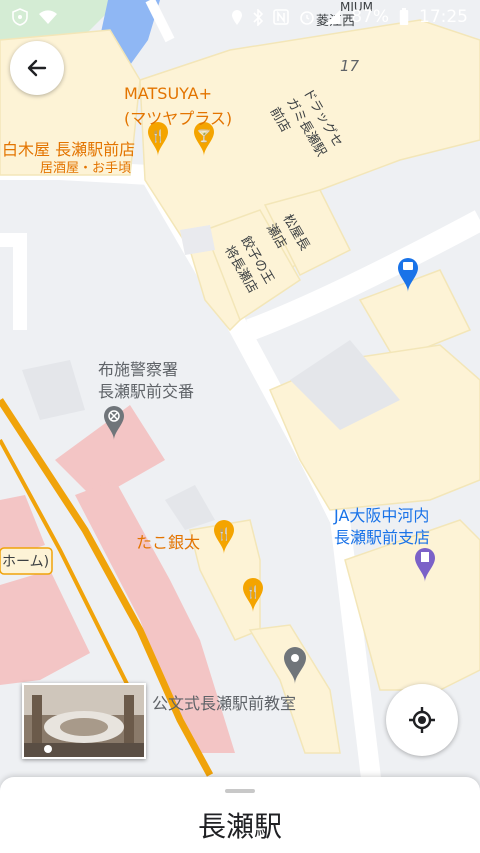 The image size is (480, 853). I want to click on police-label-2: 長瀬駅前交番, so click(146, 390).